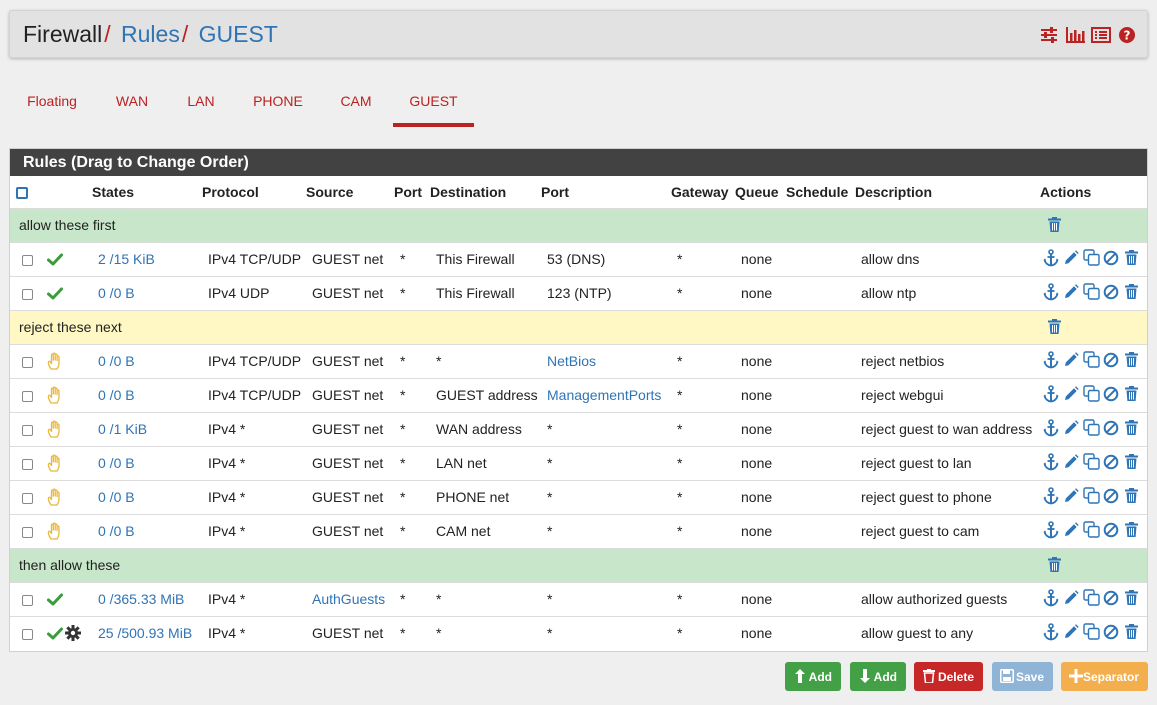  I want to click on separator-row: then allow these, so click(578, 564).